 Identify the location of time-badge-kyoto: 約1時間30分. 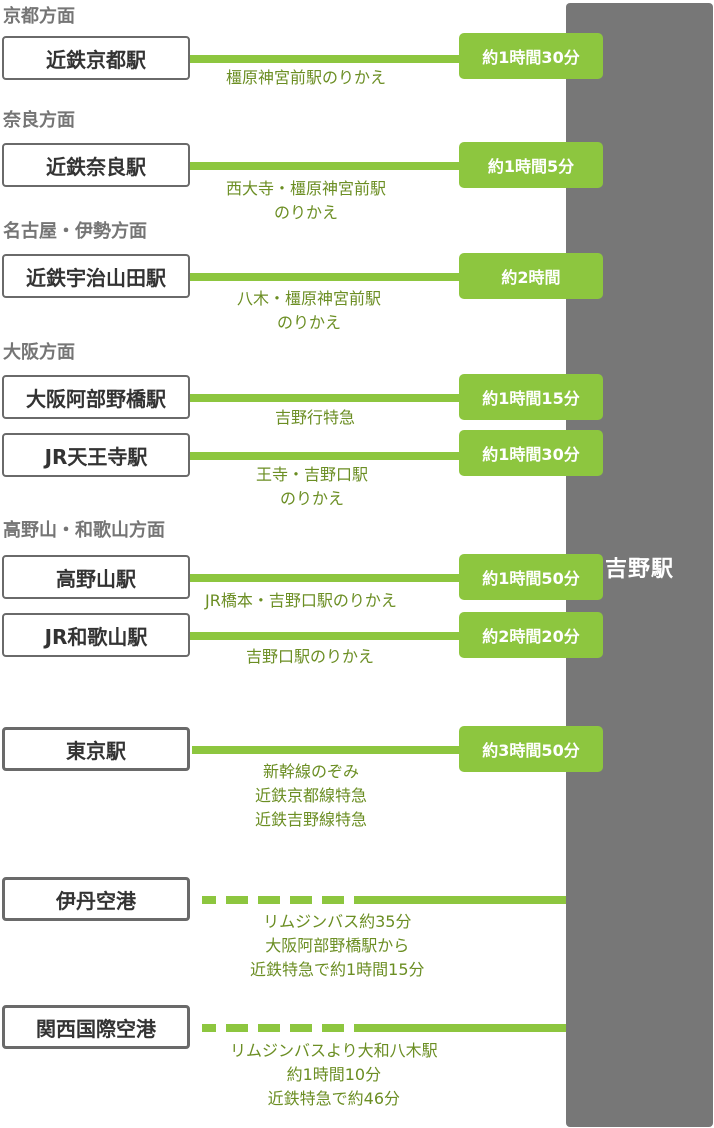
(531, 56).